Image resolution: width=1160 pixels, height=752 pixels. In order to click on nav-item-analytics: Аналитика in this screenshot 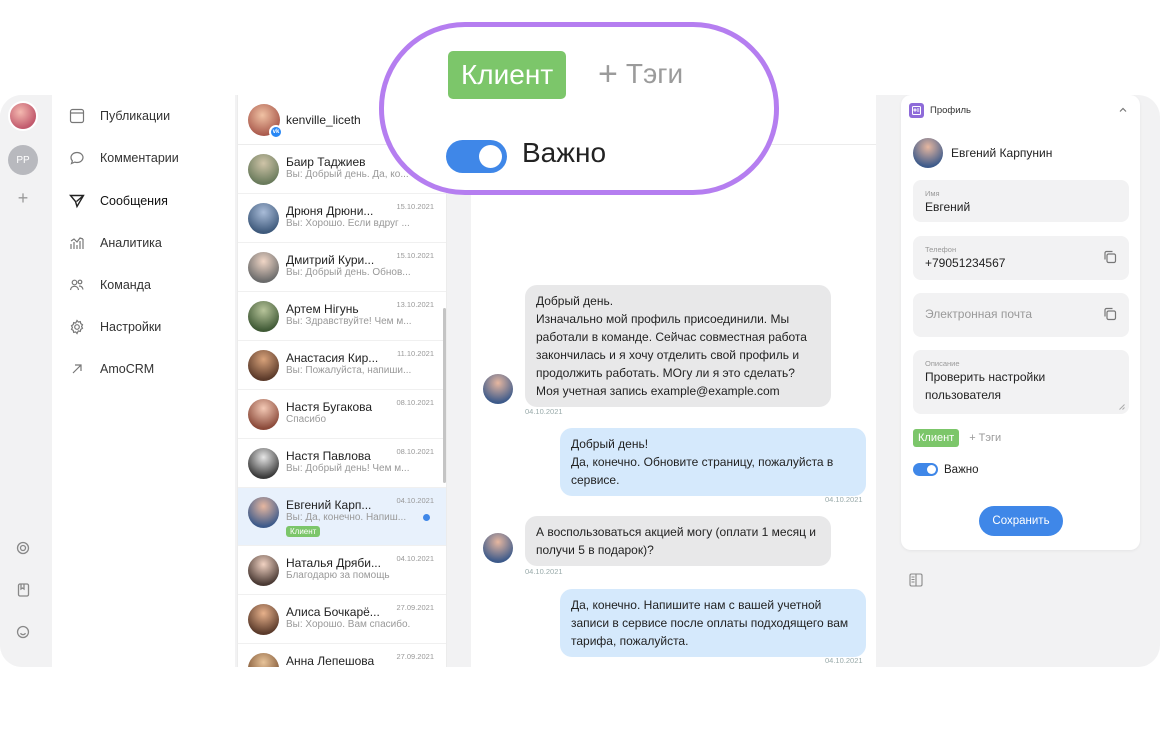, I will do `click(115, 243)`.